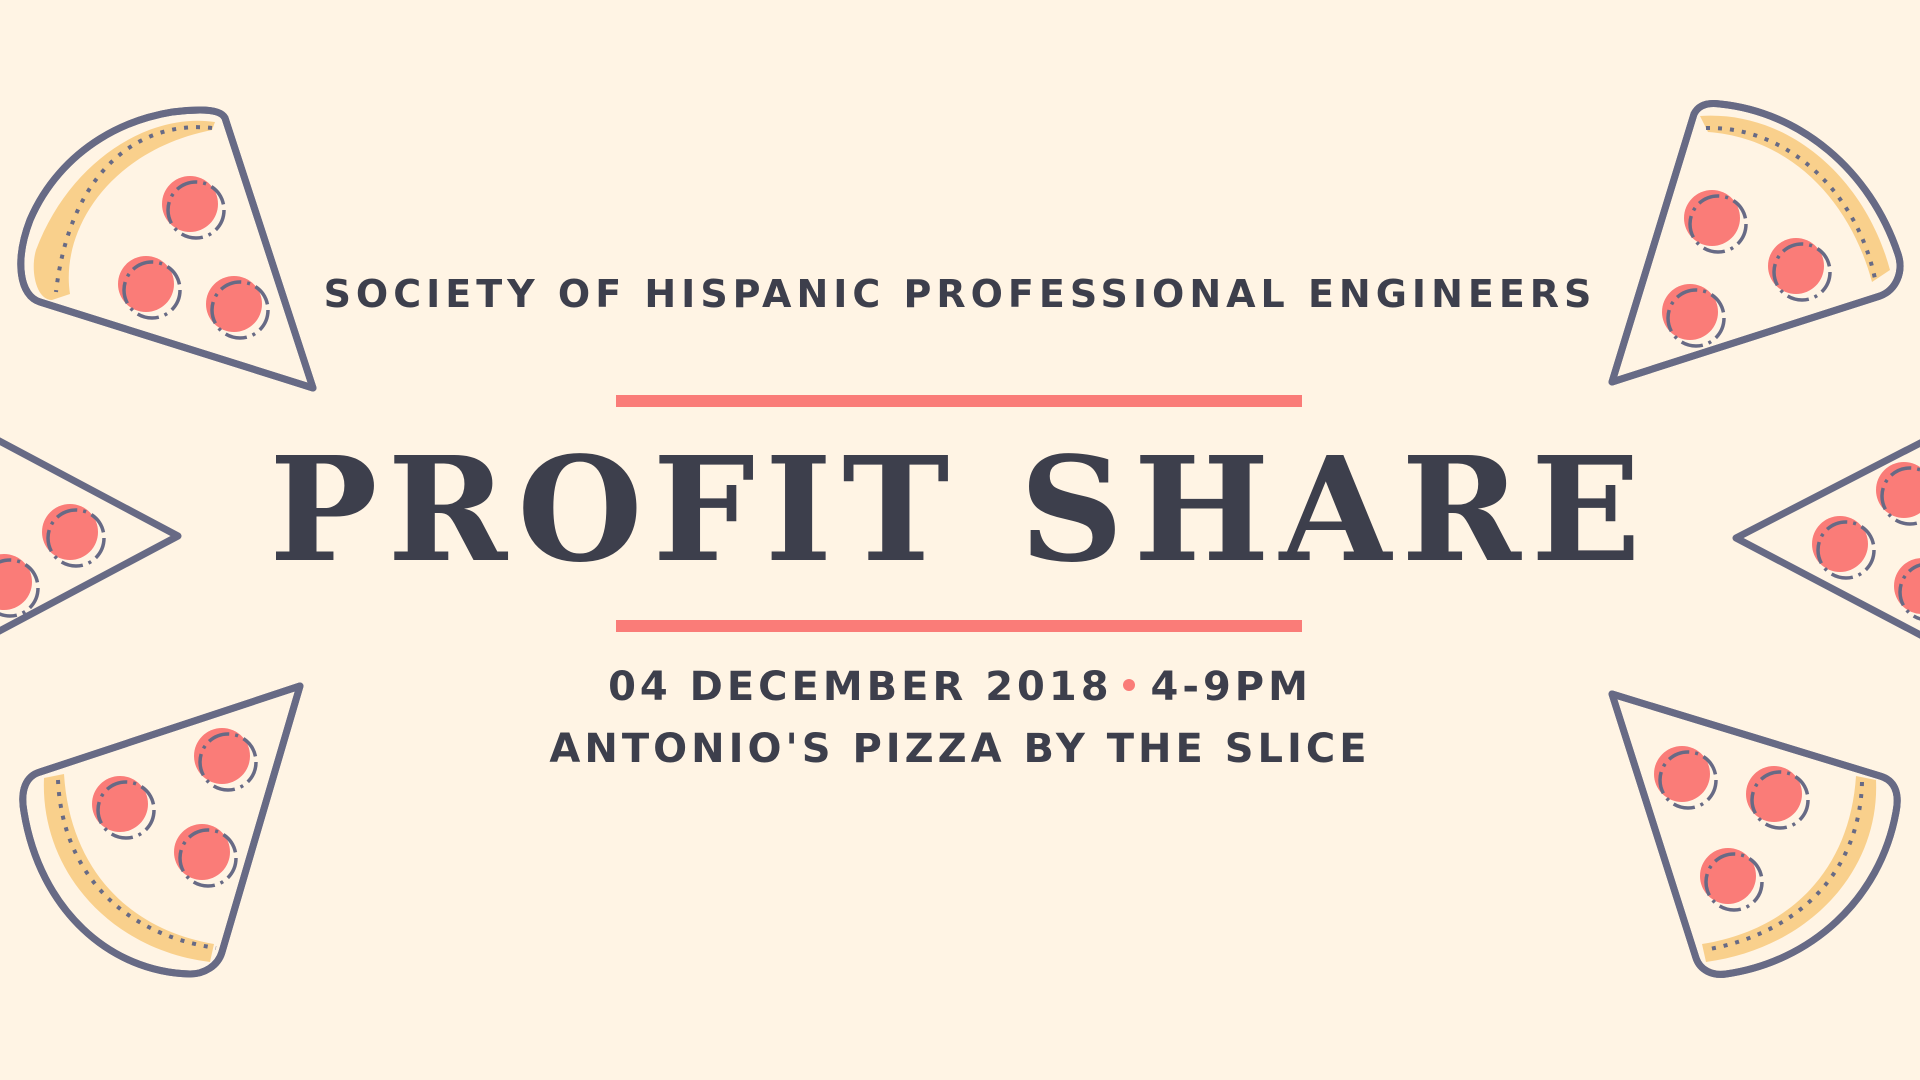  What do you see at coordinates (959, 401) in the screenshot?
I see `top-divider` at bounding box center [959, 401].